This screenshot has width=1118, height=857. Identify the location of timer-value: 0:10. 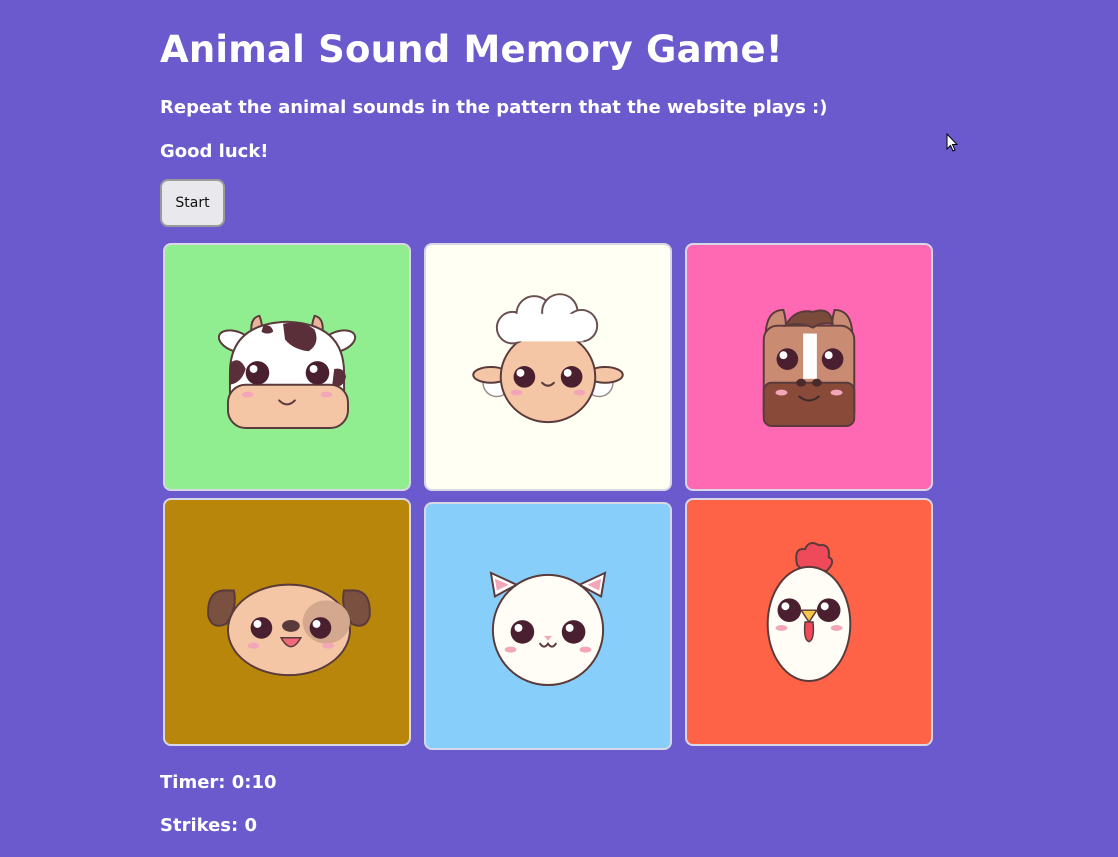
(254, 782).